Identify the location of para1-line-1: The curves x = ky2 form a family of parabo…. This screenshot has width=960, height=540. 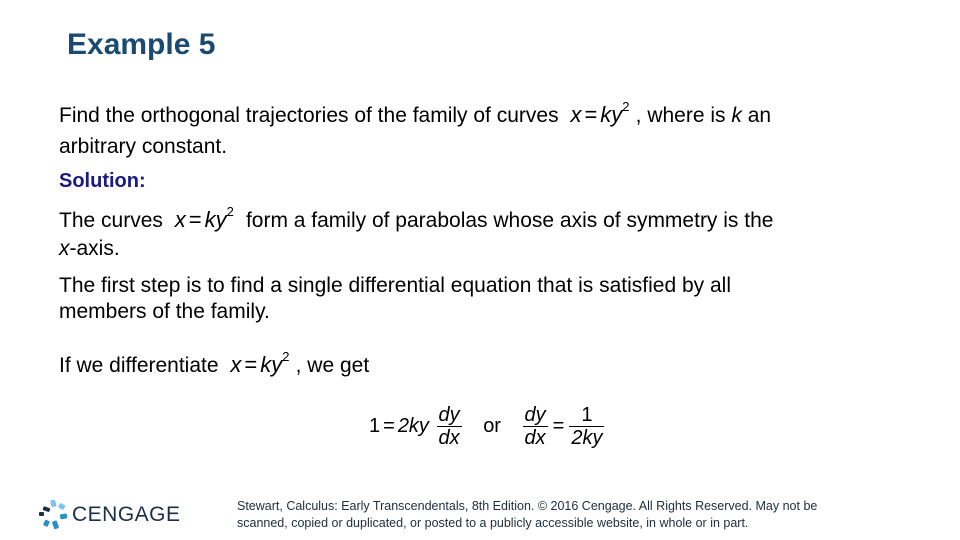
(416, 219).